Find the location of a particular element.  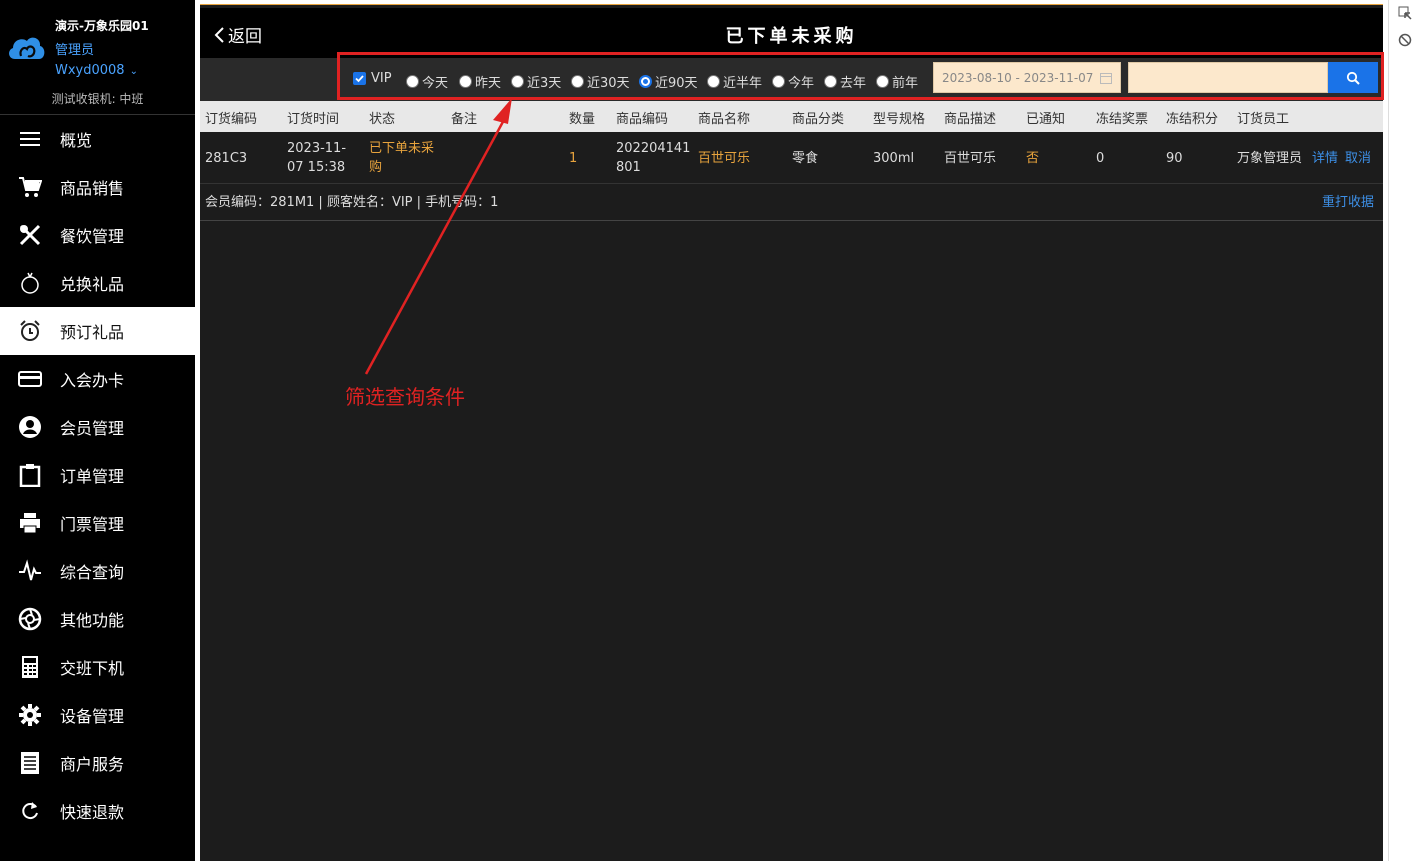

column-header: 冻结奖票 is located at coordinates (1122, 119).